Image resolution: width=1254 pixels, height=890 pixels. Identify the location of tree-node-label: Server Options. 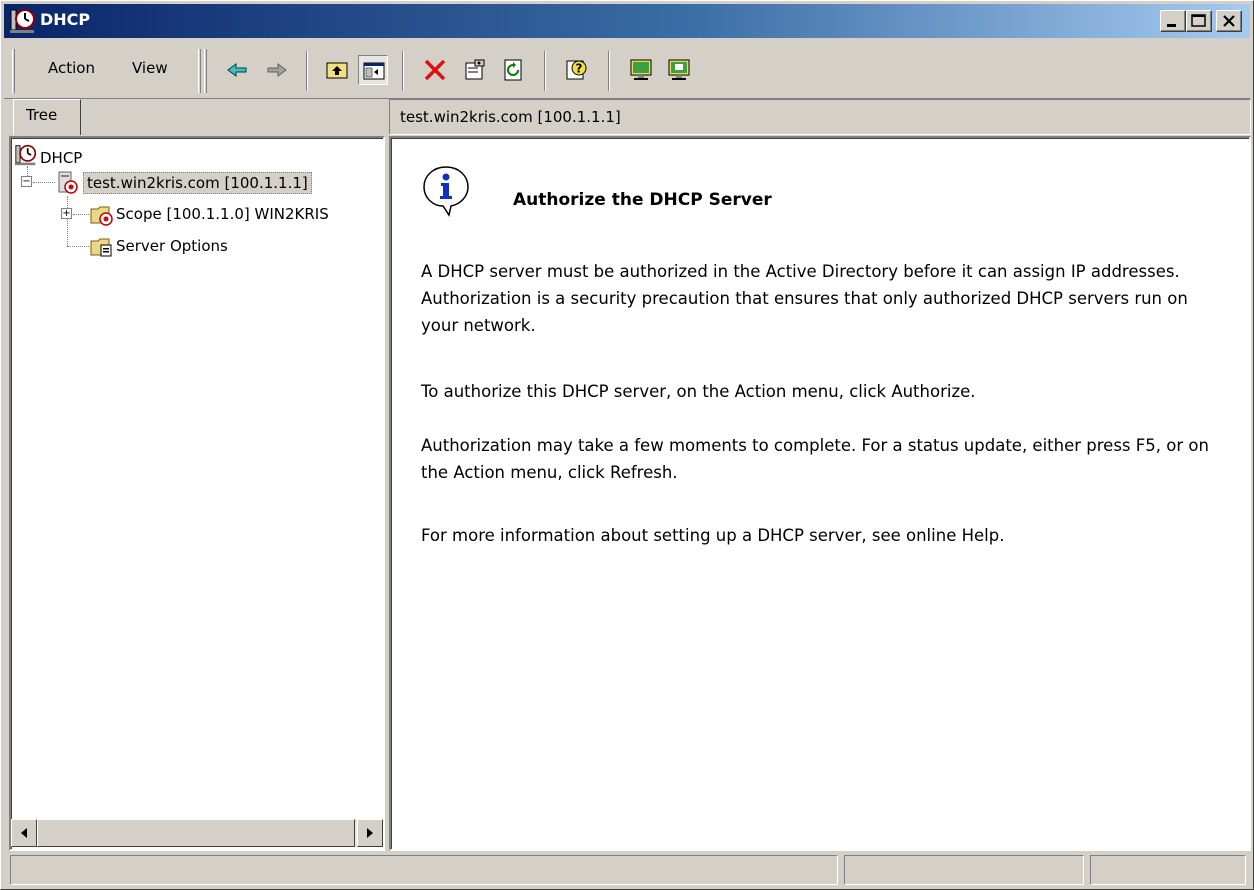
(172, 246).